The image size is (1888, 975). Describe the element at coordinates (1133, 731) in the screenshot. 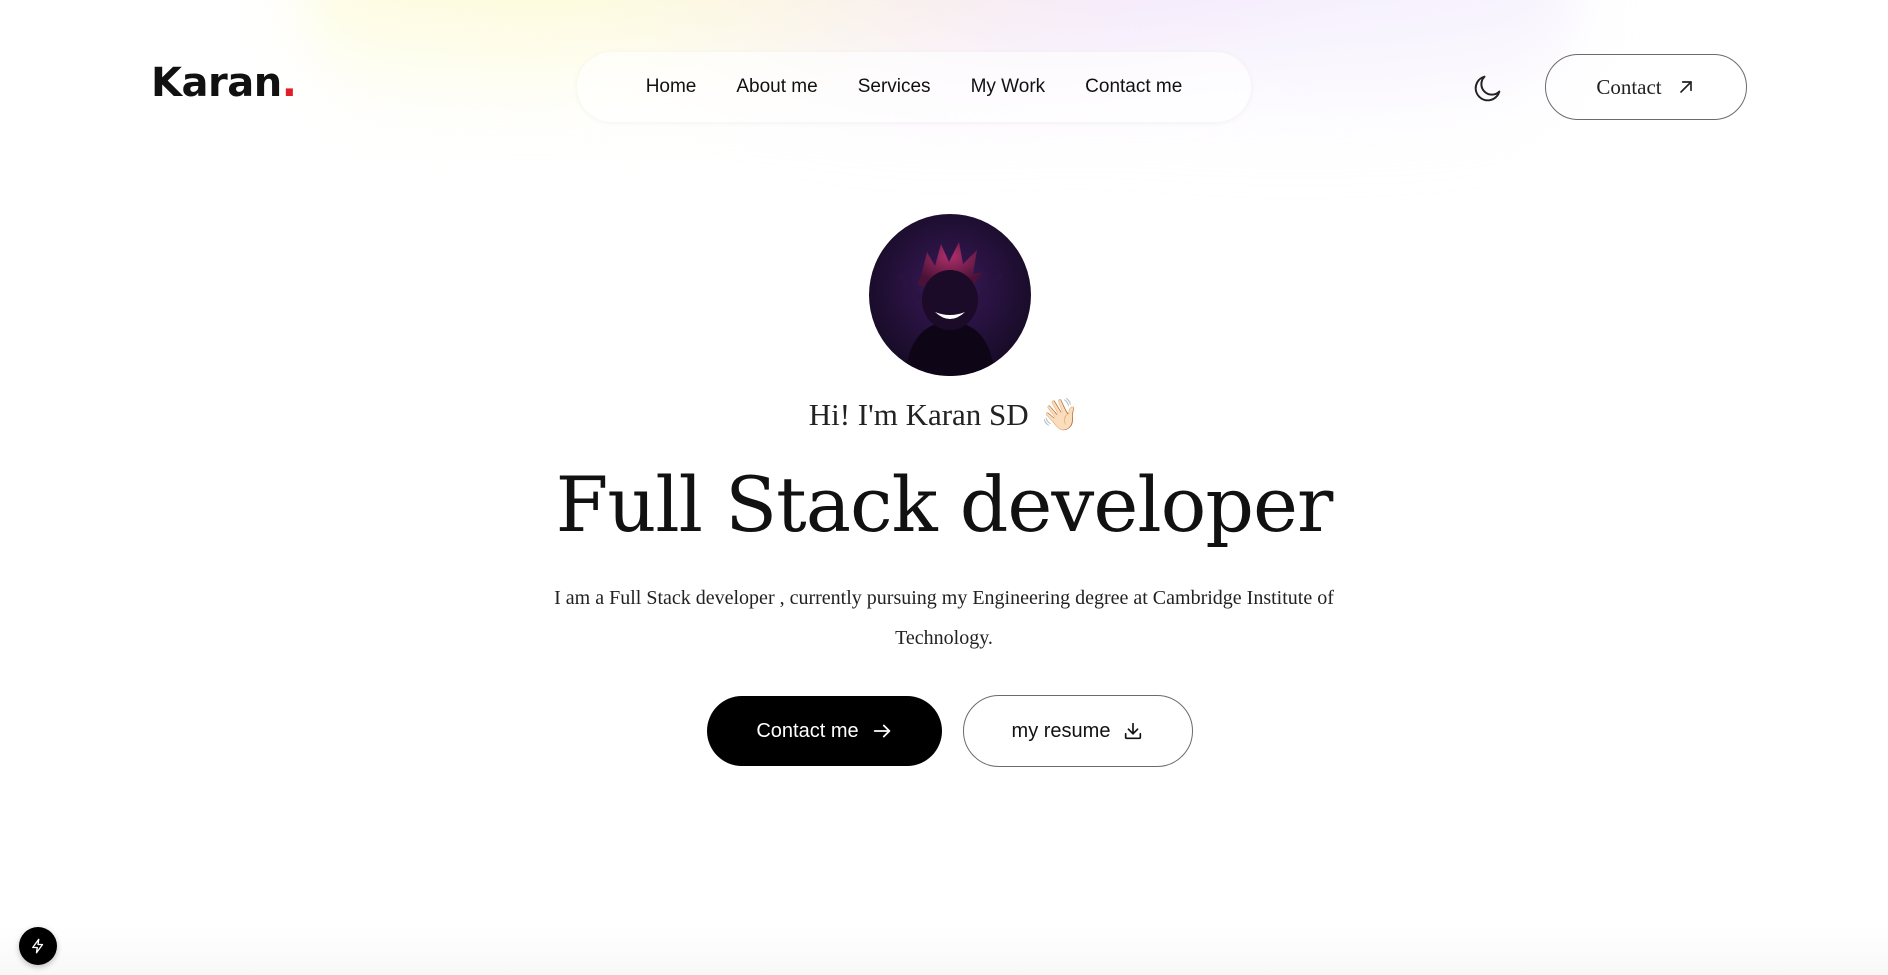

I see `download-icon` at that location.